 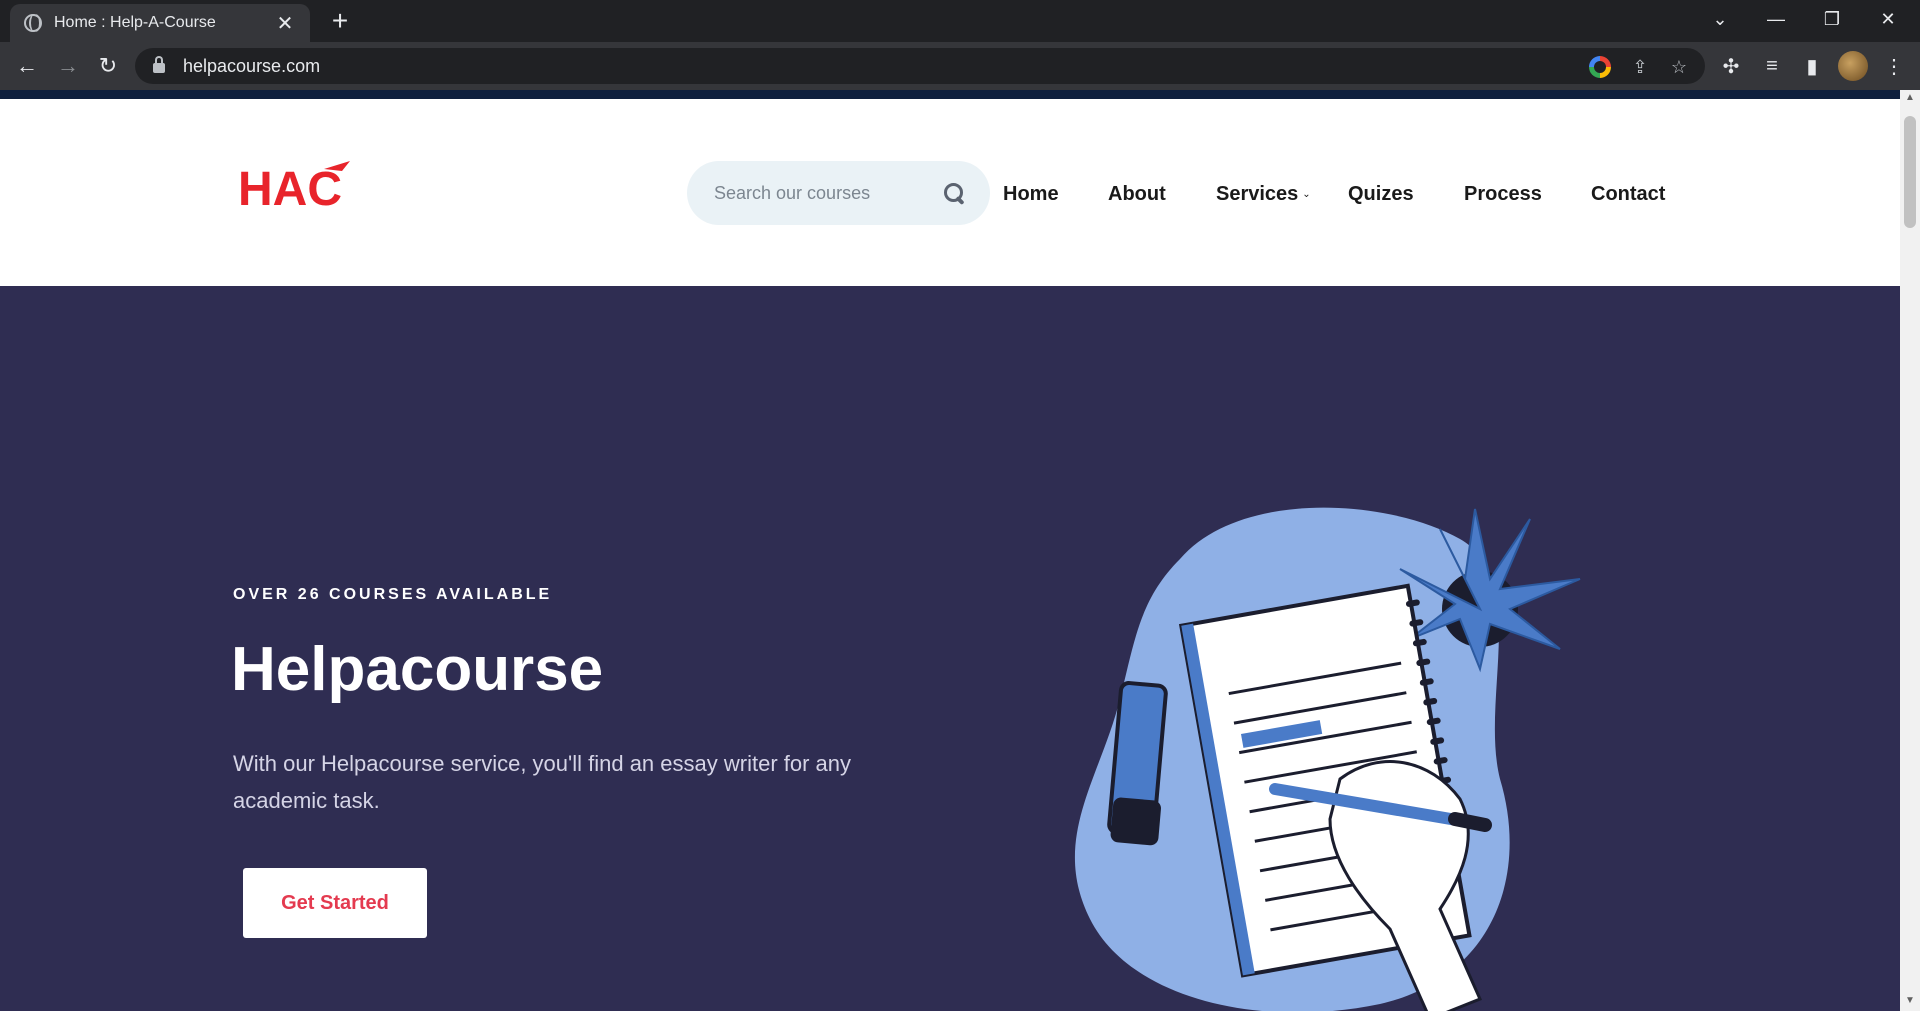 I want to click on course-search: Search our courses, so click(x=838, y=193).